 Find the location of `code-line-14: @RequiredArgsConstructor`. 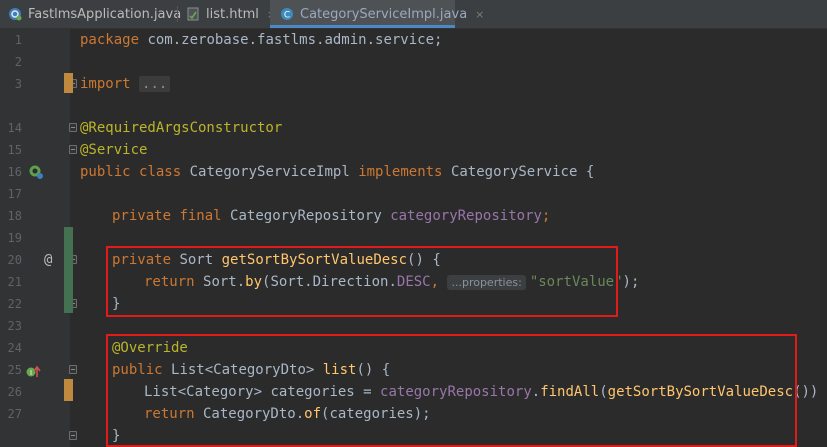

code-line-14: @RequiredArgsConstructor is located at coordinates (181, 128).